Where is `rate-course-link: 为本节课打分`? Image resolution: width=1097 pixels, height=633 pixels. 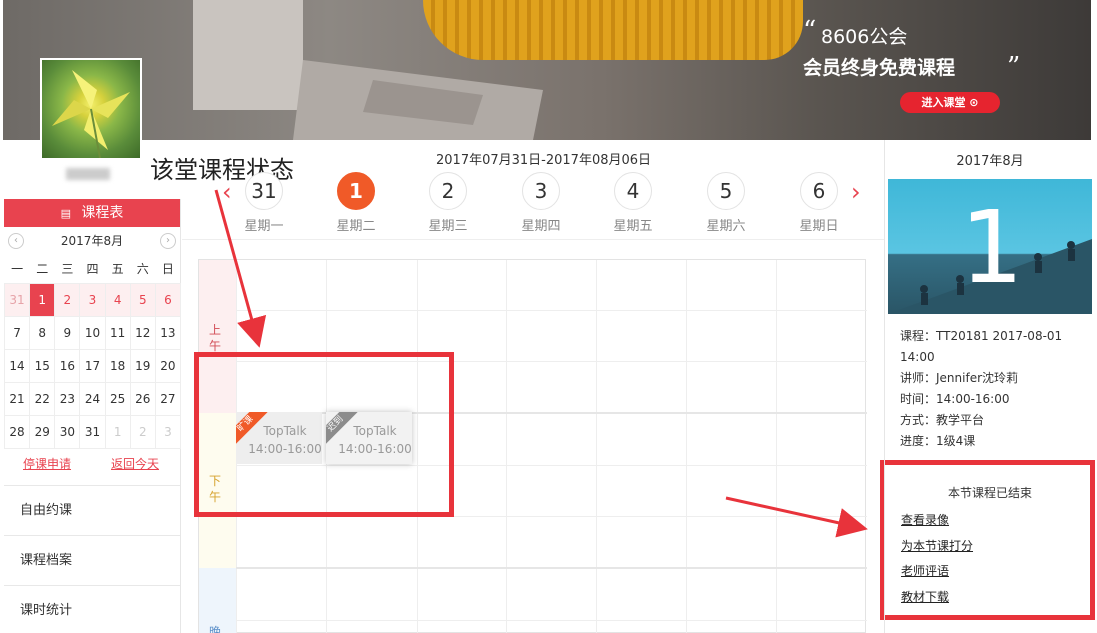 rate-course-link: 为本节课打分 is located at coordinates (937, 547).